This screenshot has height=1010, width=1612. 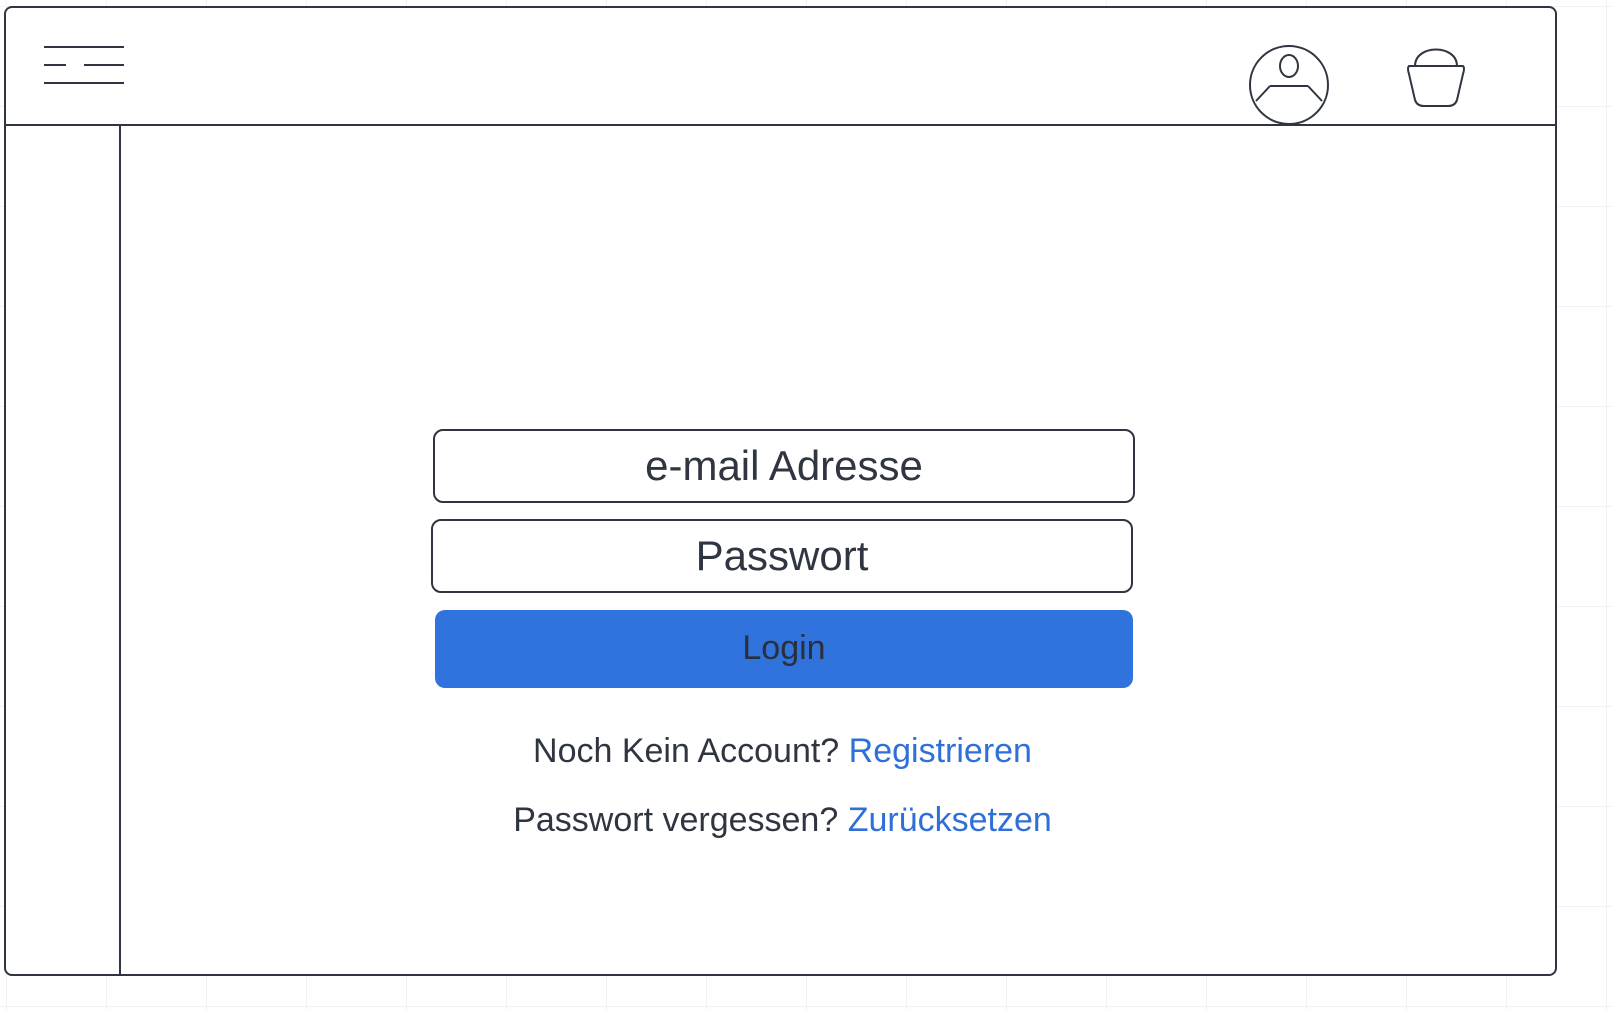 What do you see at coordinates (1436, 76) in the screenshot?
I see `shopping-basket-icon` at bounding box center [1436, 76].